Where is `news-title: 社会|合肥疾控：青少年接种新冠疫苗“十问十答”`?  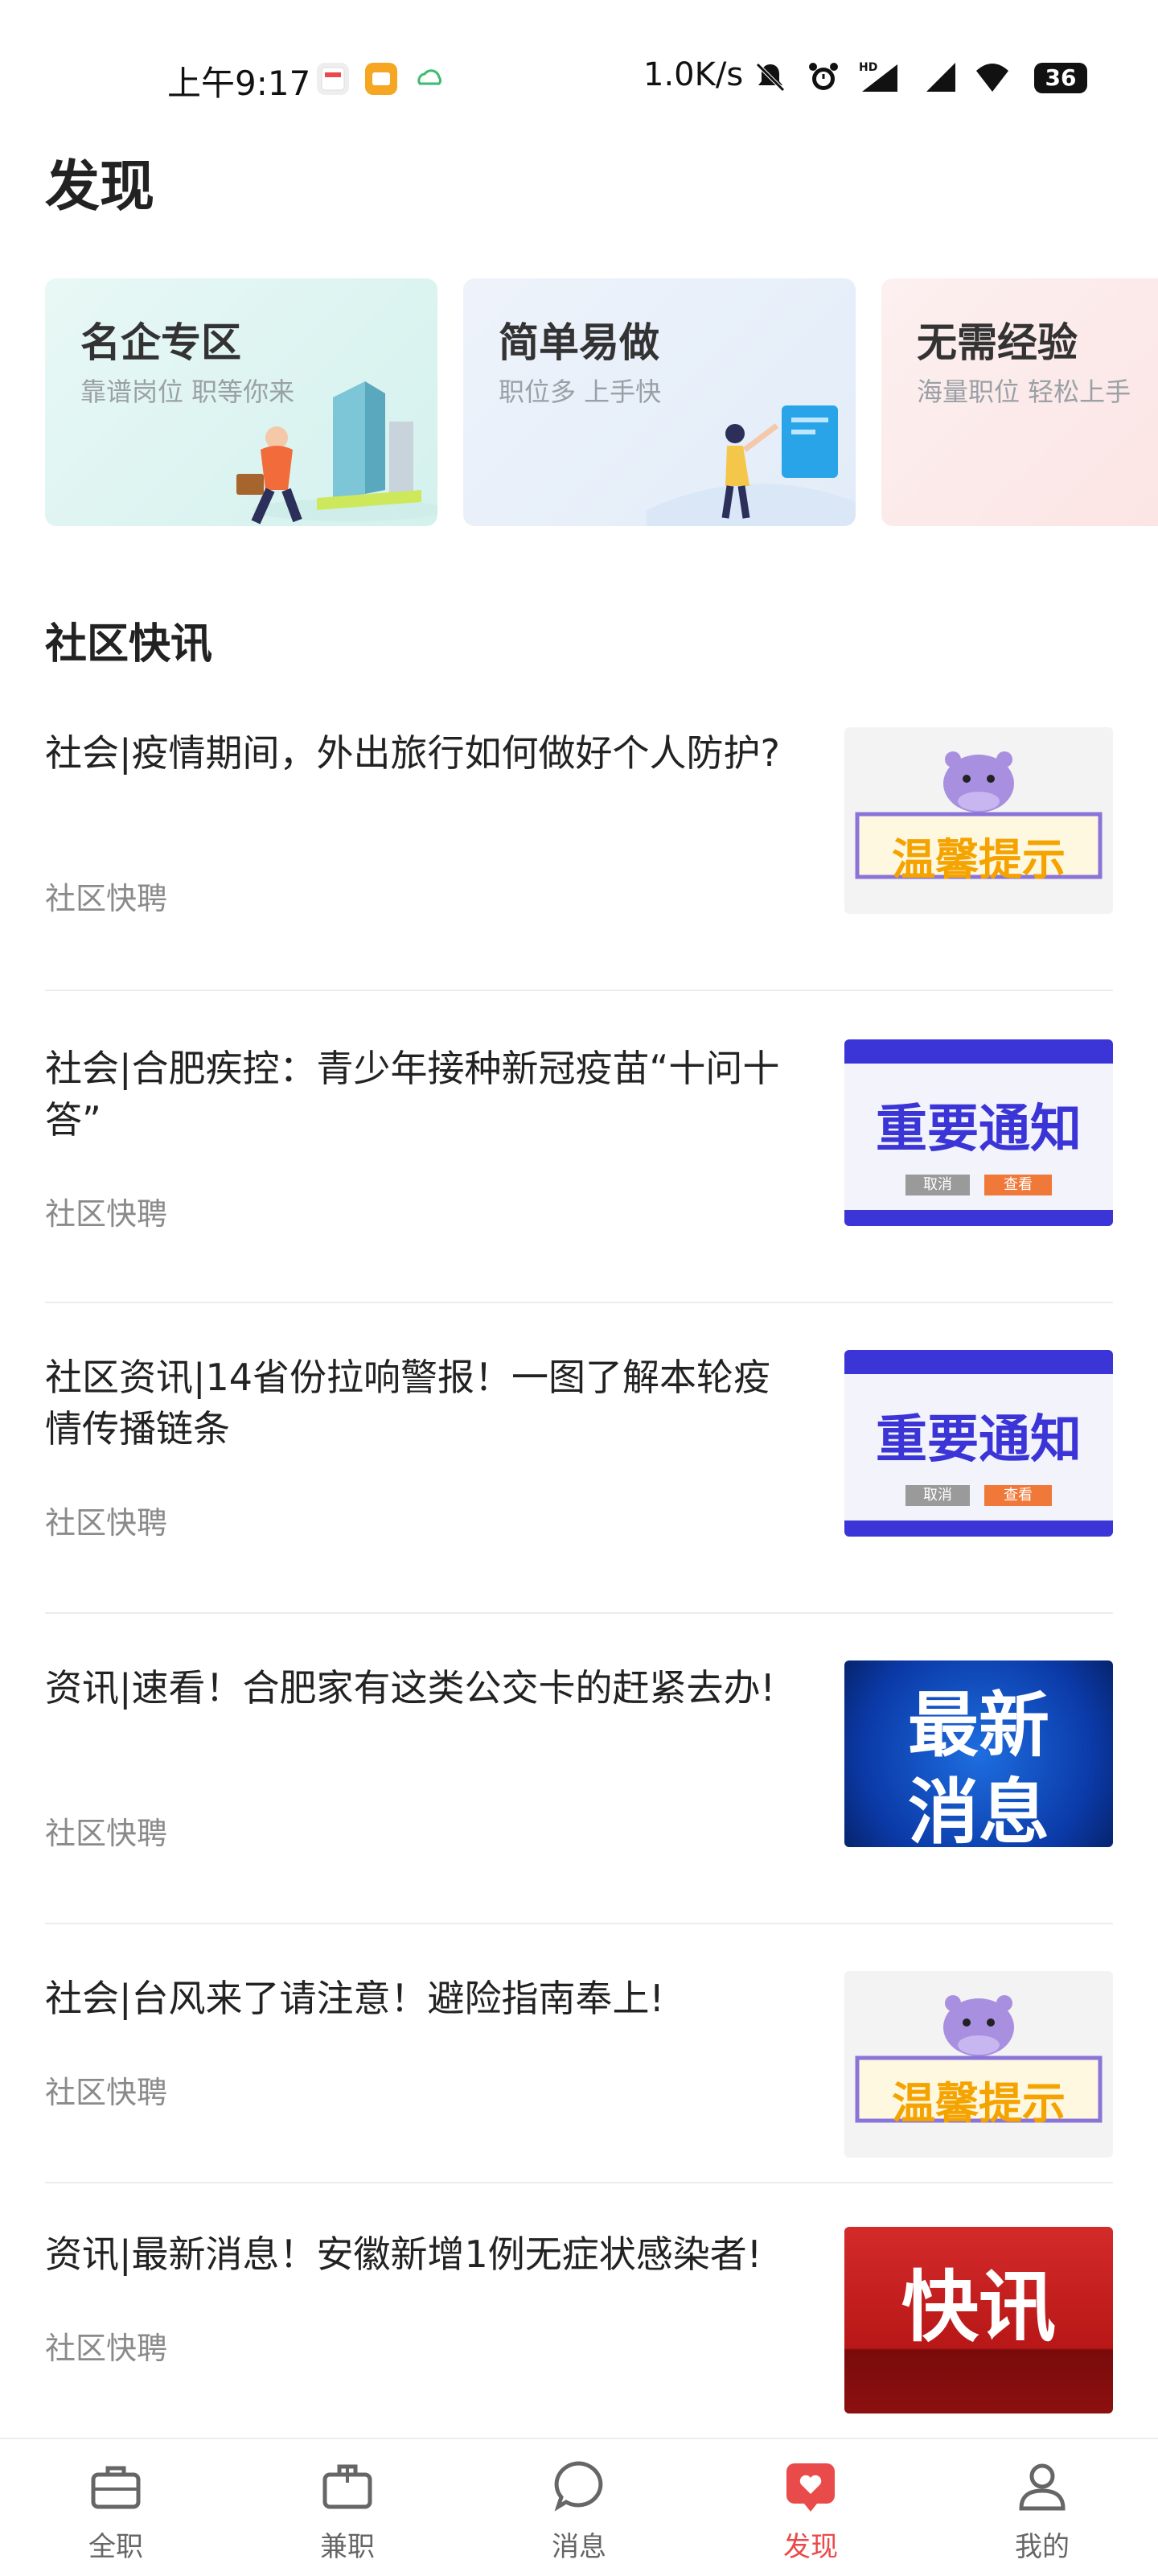 news-title: 社会|合肥疾控：青少年接种新冠疫苗“十问十答” is located at coordinates (413, 1094).